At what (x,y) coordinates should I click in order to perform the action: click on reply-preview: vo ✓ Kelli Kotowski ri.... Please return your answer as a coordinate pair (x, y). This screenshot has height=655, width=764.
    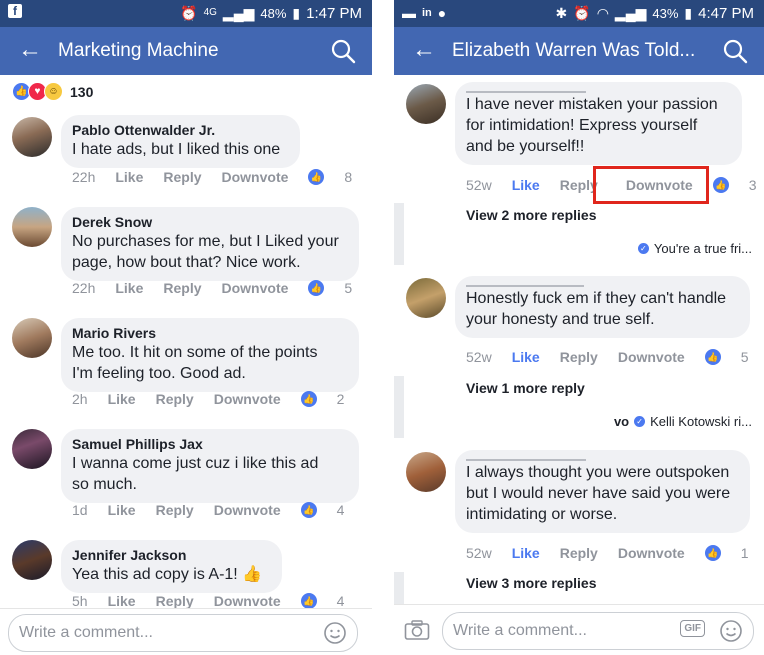
    Looking at the image, I should click on (683, 421).